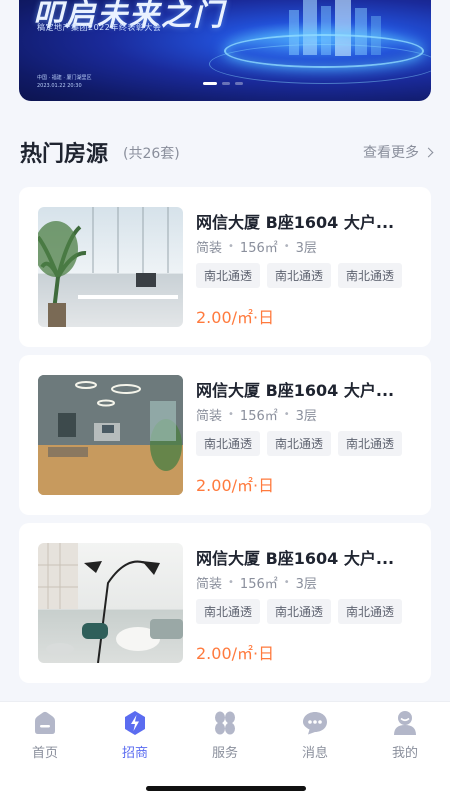  Describe the element at coordinates (59, 86) in the screenshot. I see `banner-datetime: 2023.01.22 20:30` at that location.